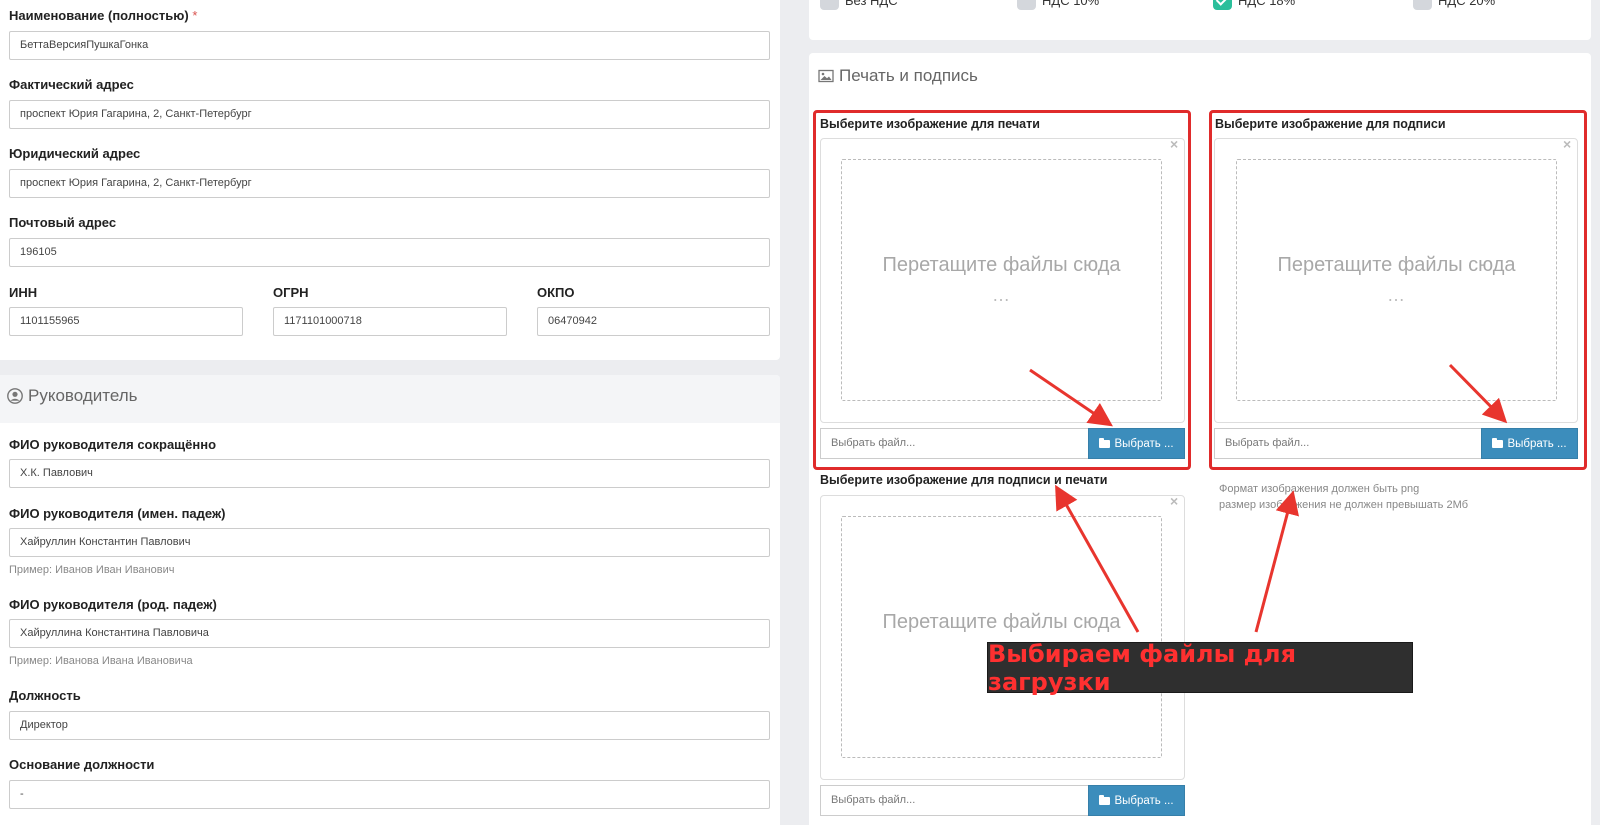 The width and height of the screenshot is (1600, 825). What do you see at coordinates (1058, 5) in the screenshot?
I see `vat-option-1: НДС 10%` at bounding box center [1058, 5].